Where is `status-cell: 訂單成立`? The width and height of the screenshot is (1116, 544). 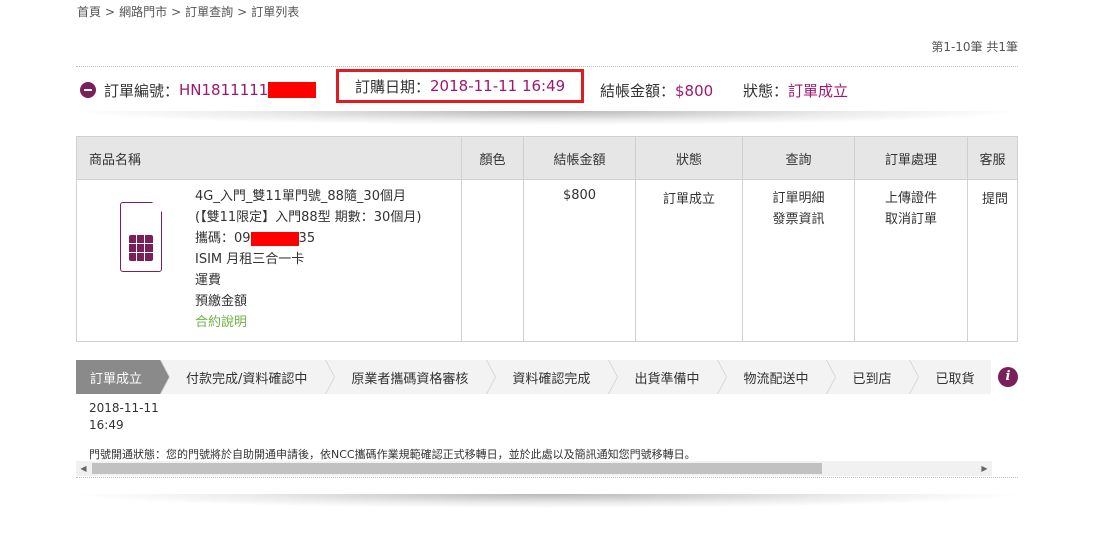
status-cell: 訂單成立 is located at coordinates (689, 260).